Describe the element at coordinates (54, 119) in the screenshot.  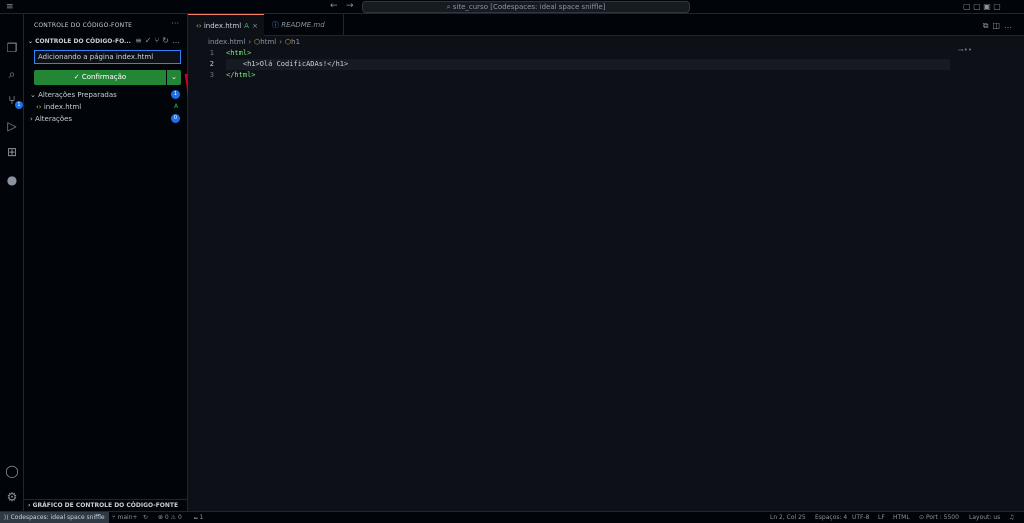
I see `changes-label: Alterações` at that location.